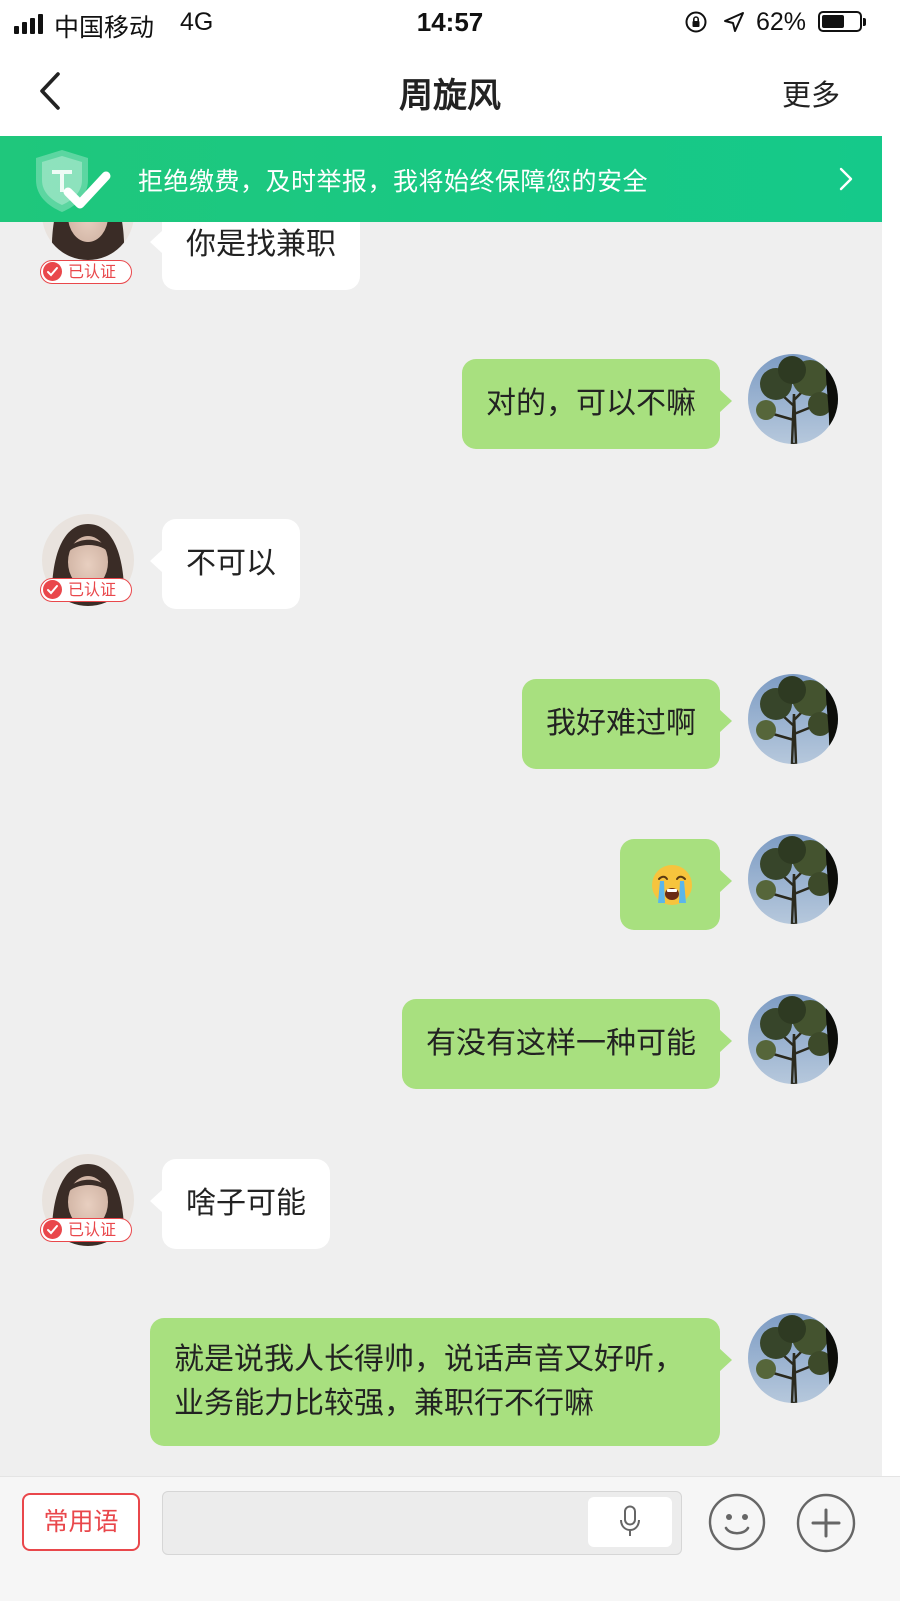  What do you see at coordinates (846, 179) in the screenshot?
I see `chevron-right-icon` at bounding box center [846, 179].